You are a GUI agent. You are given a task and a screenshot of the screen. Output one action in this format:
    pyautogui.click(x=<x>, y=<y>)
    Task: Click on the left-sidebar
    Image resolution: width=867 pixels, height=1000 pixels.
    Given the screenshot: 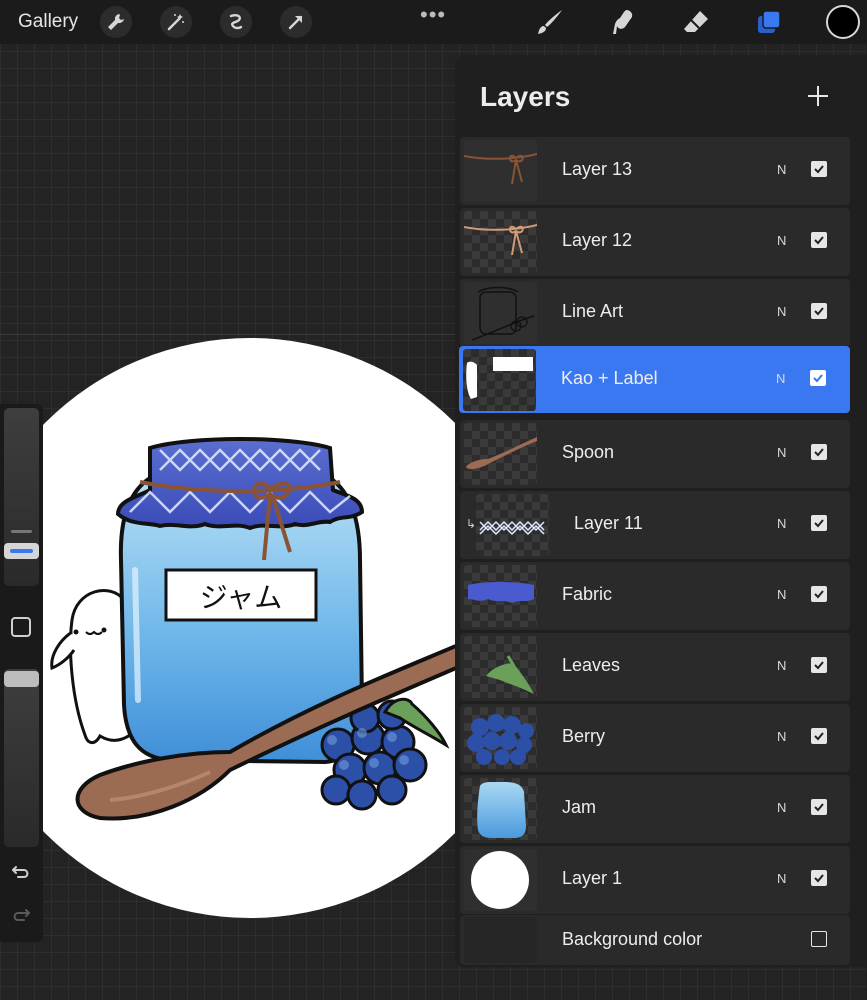 What is the action you would take?
    pyautogui.click(x=21, y=673)
    